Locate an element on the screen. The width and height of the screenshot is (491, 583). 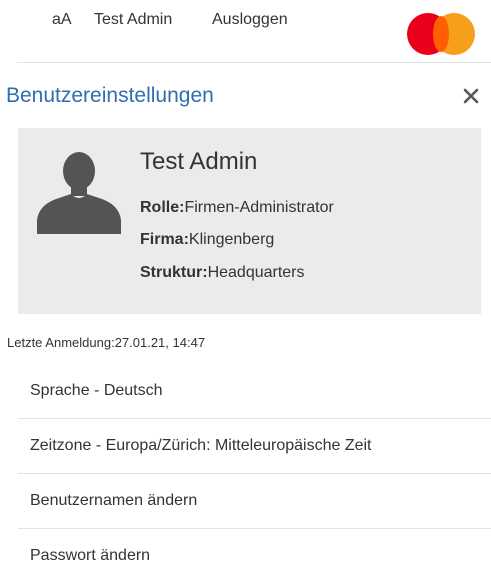
user-role-row: Rolle:Firmen-Administrator is located at coordinates (237, 208).